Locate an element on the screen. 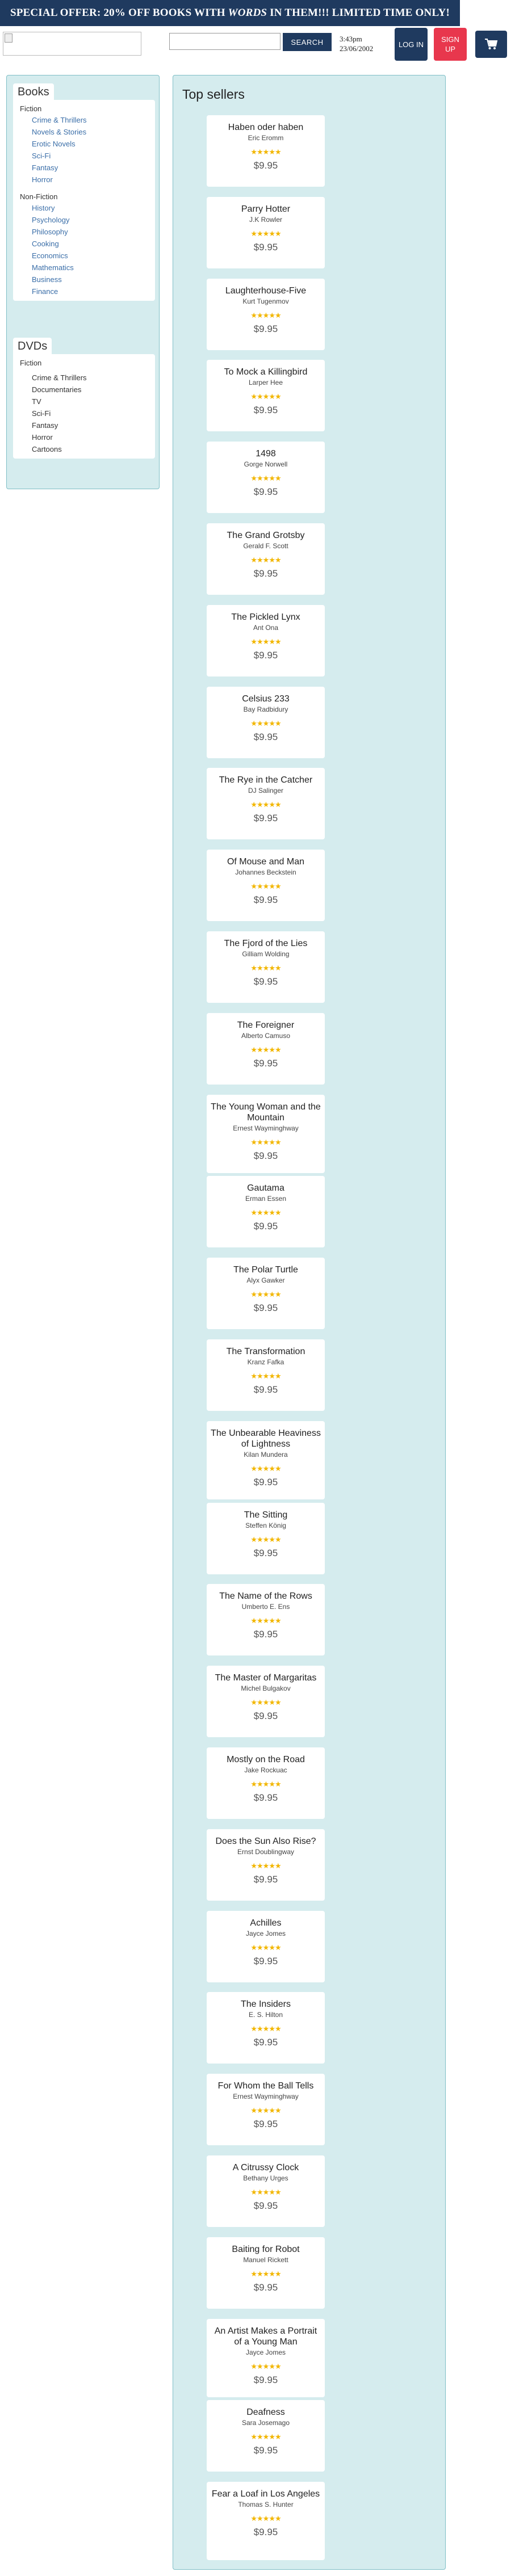  book-title: Celsius 233 is located at coordinates (266, 699).